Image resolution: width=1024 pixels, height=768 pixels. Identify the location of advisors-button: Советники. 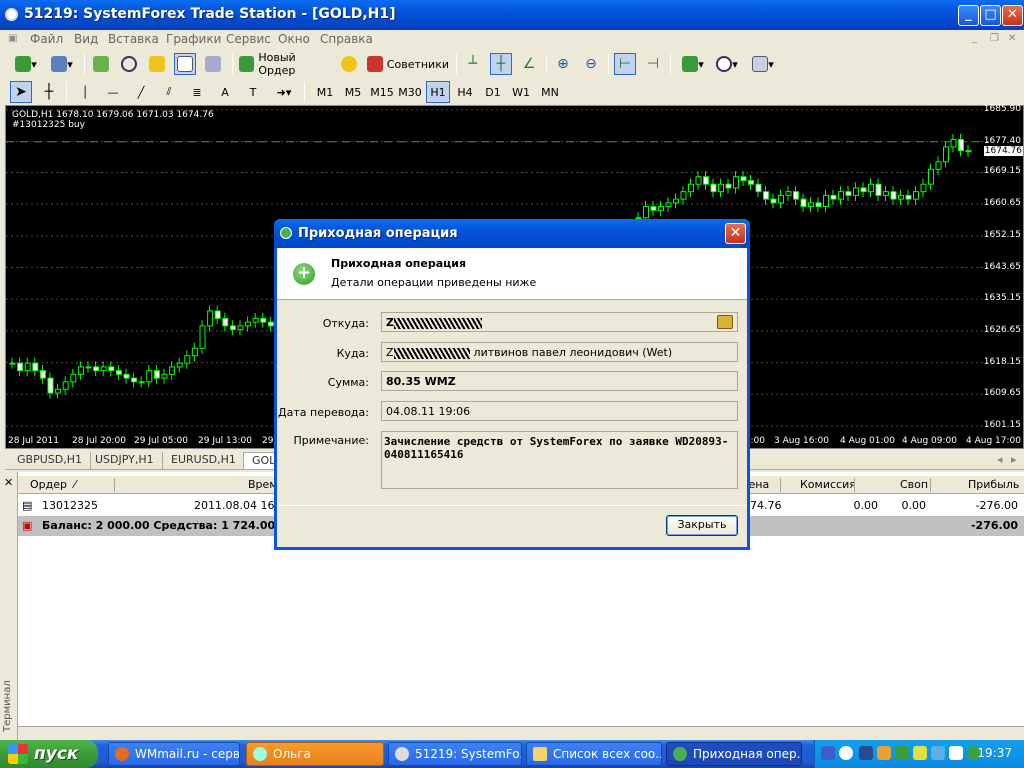
(408, 64).